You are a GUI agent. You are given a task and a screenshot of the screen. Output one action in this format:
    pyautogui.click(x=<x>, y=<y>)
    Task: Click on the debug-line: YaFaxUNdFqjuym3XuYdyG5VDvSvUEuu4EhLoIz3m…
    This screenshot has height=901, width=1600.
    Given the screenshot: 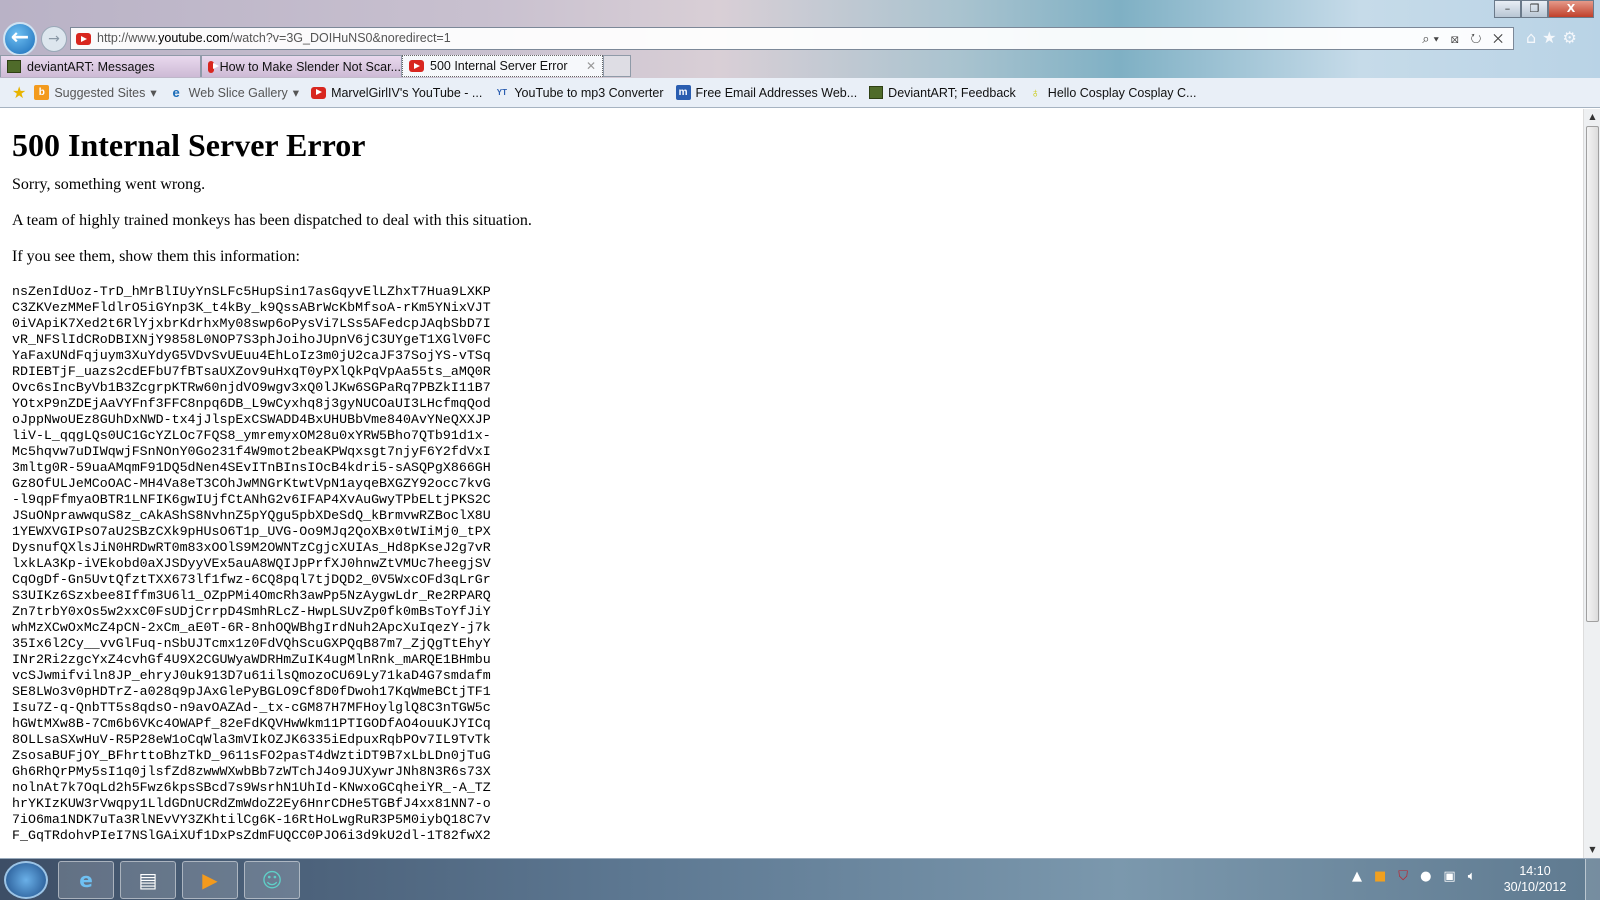 What is the action you would take?
    pyautogui.click(x=251, y=355)
    